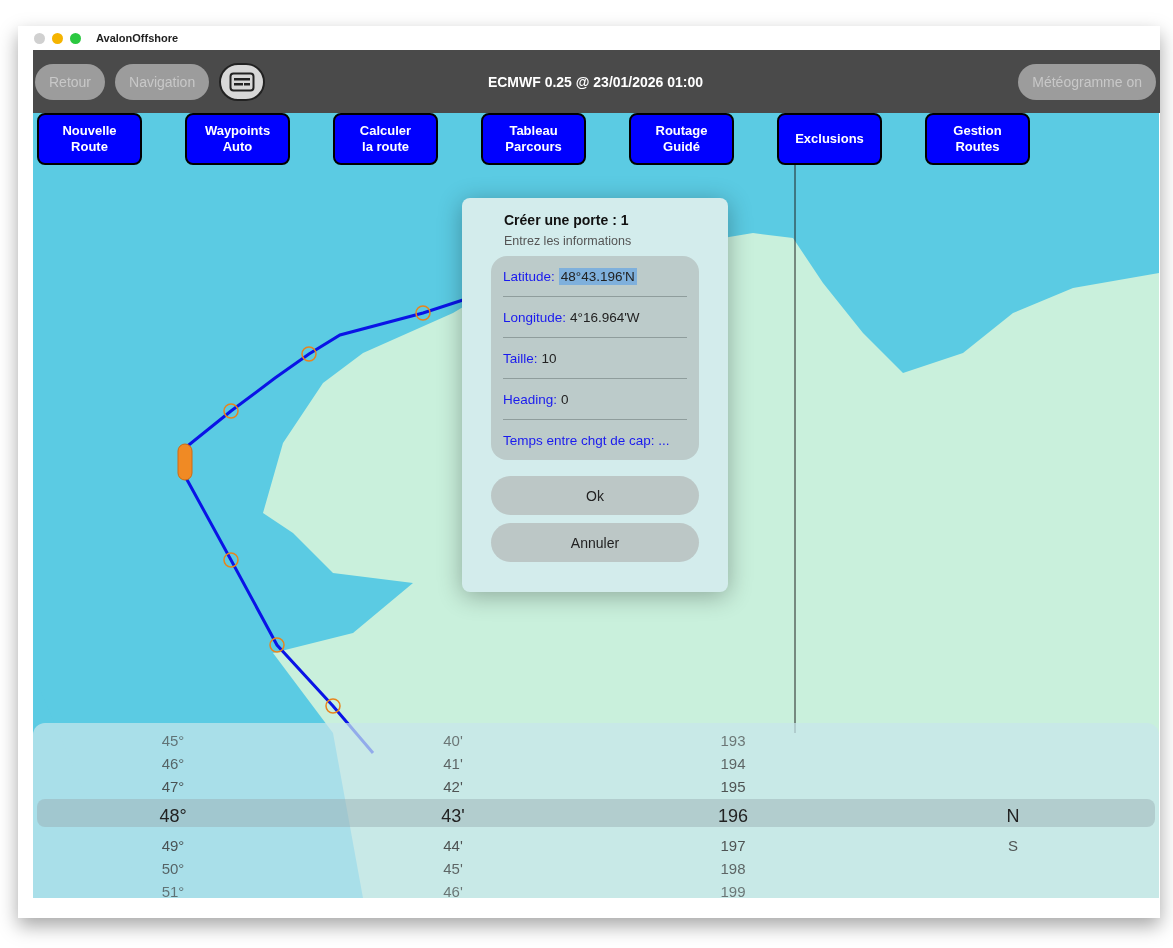 The height and width of the screenshot is (948, 1173). Describe the element at coordinates (237, 139) in the screenshot. I see `action-button: Waypoints Auto` at that location.